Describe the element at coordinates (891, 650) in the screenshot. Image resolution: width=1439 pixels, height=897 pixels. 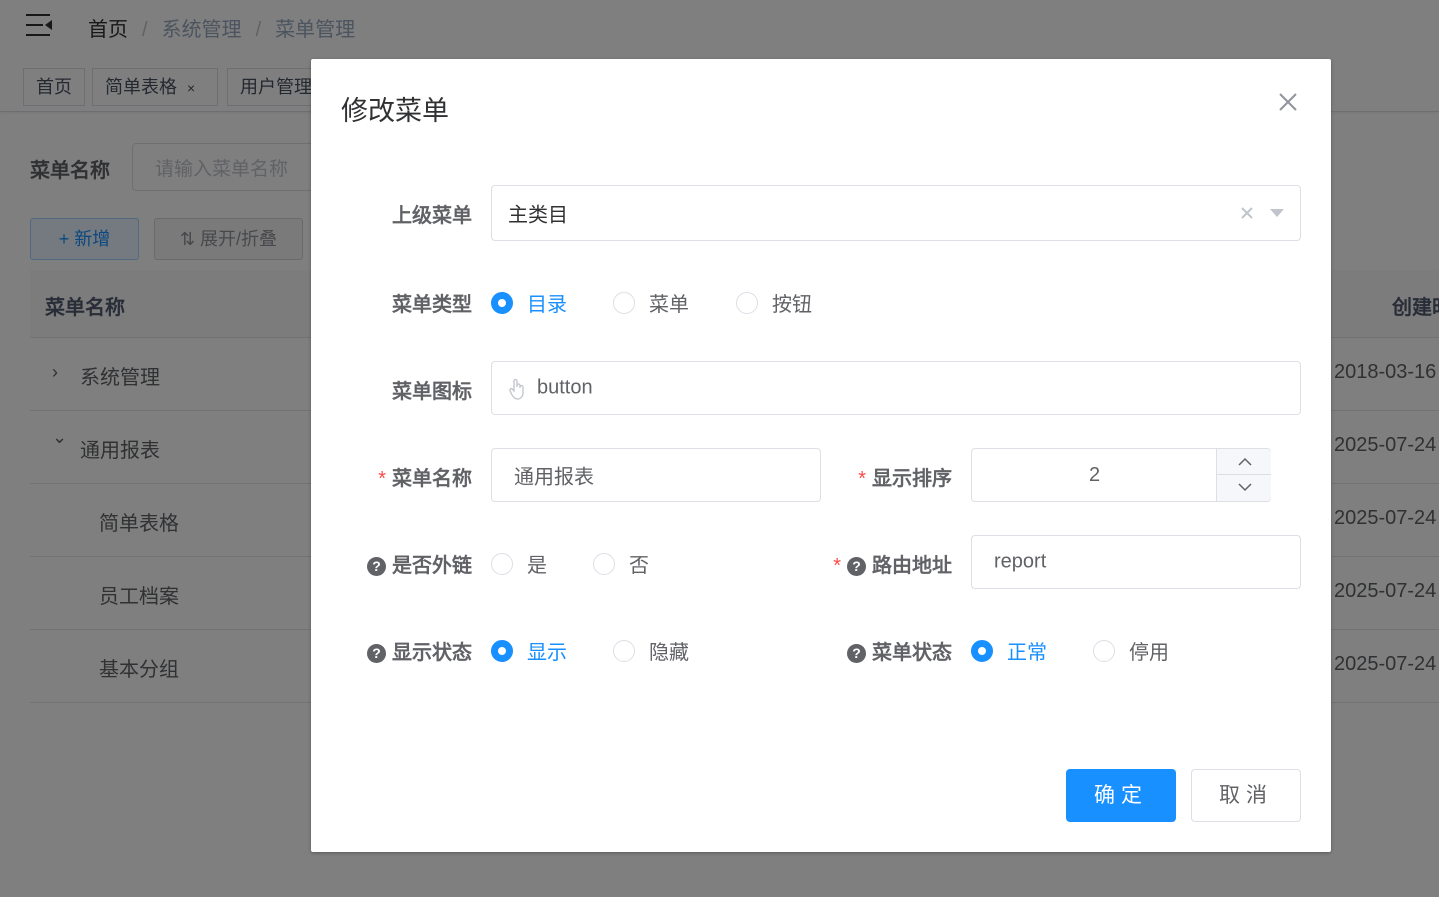
I see `menu-status-label: ? 菜单状态` at that location.